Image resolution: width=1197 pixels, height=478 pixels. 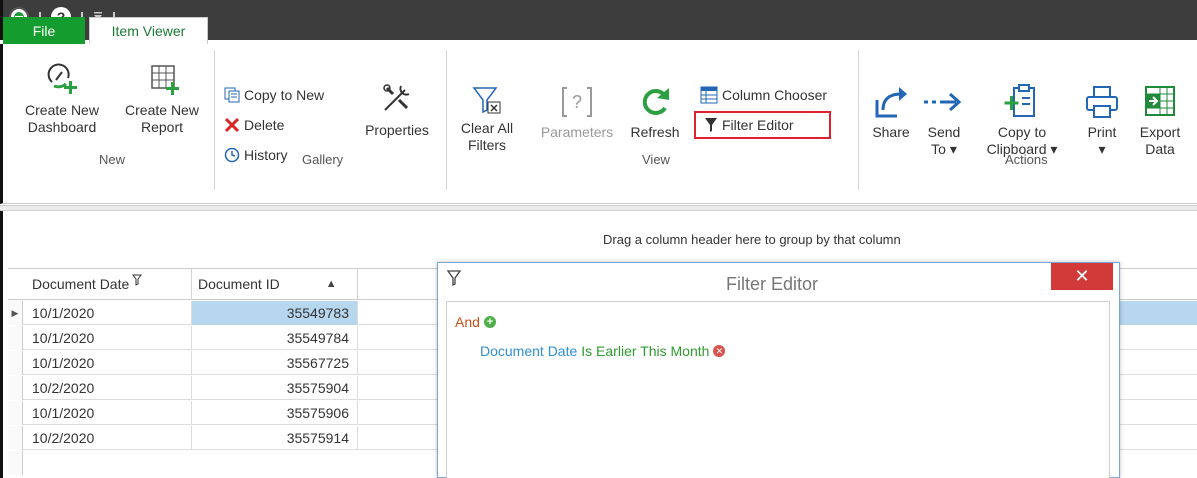 I want to click on clear-filters-label-1: Clear All, so click(x=487, y=128).